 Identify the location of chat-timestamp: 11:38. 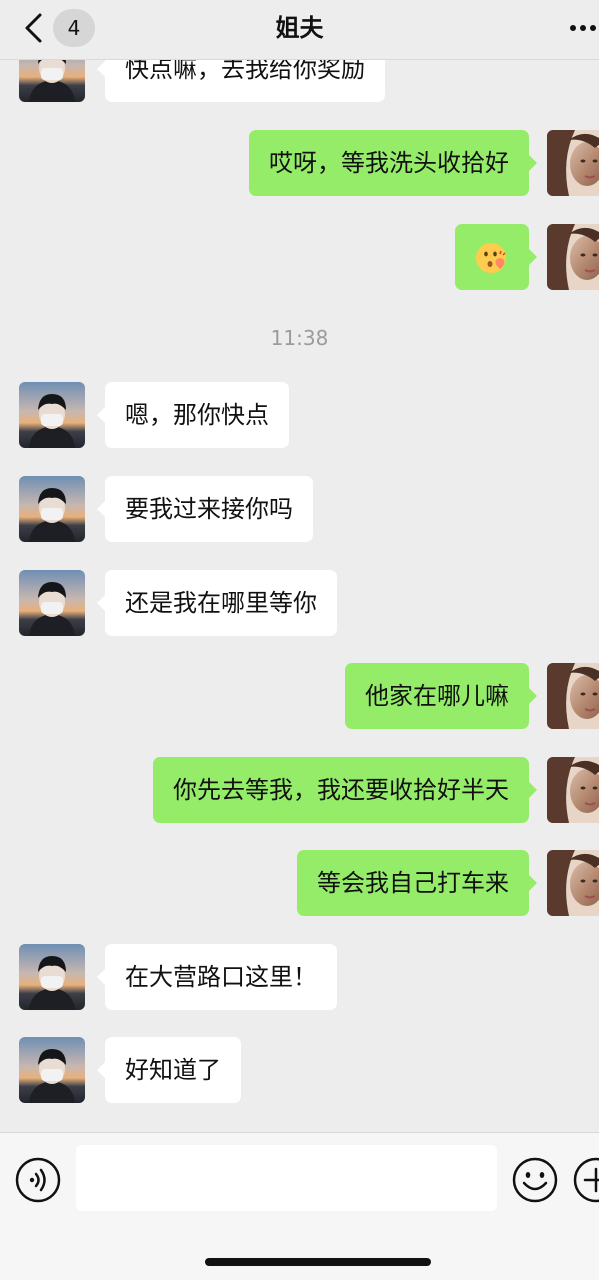
(299, 338).